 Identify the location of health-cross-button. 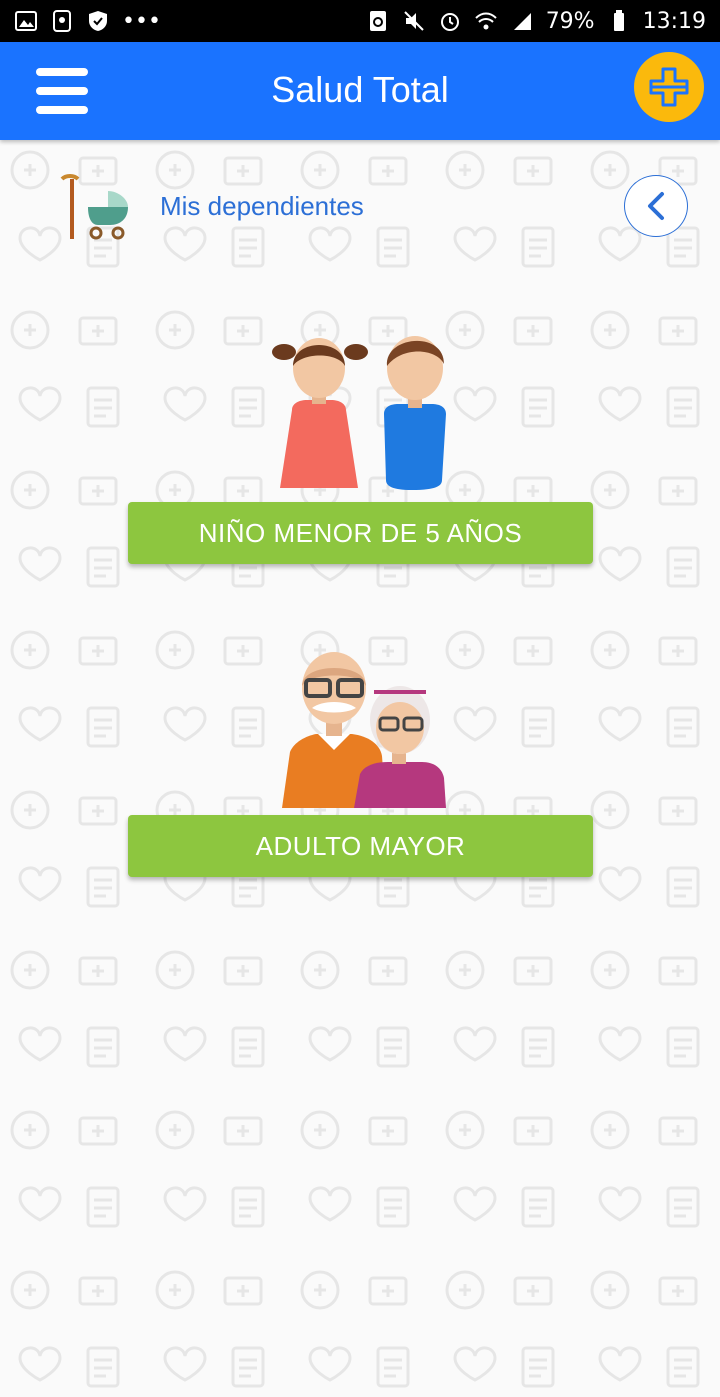
(669, 87).